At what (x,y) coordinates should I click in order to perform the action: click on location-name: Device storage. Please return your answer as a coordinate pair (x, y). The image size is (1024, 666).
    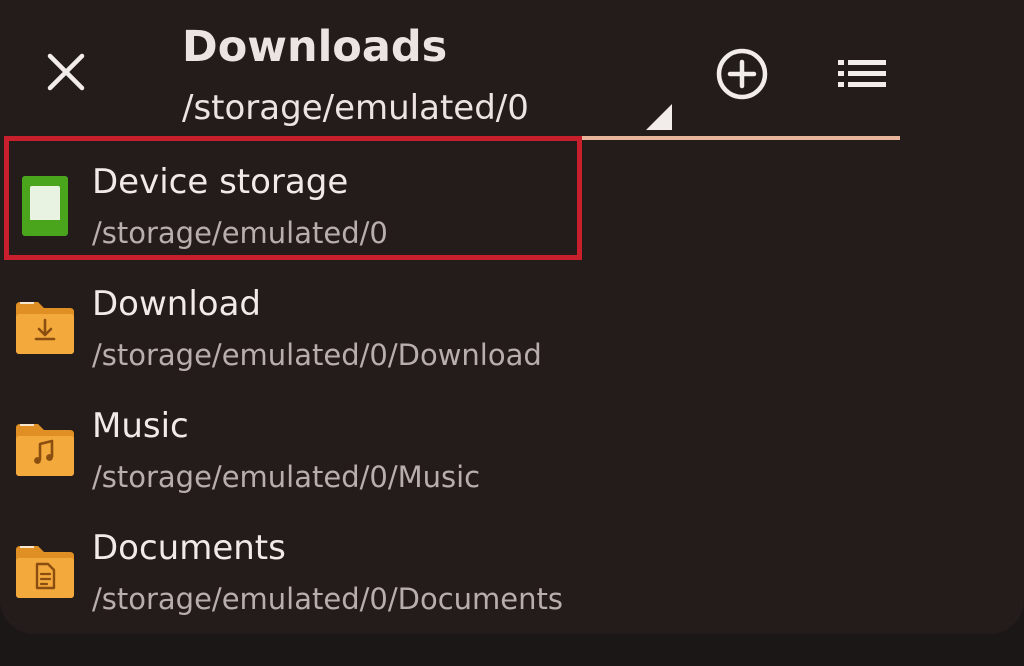
    Looking at the image, I should click on (220, 182).